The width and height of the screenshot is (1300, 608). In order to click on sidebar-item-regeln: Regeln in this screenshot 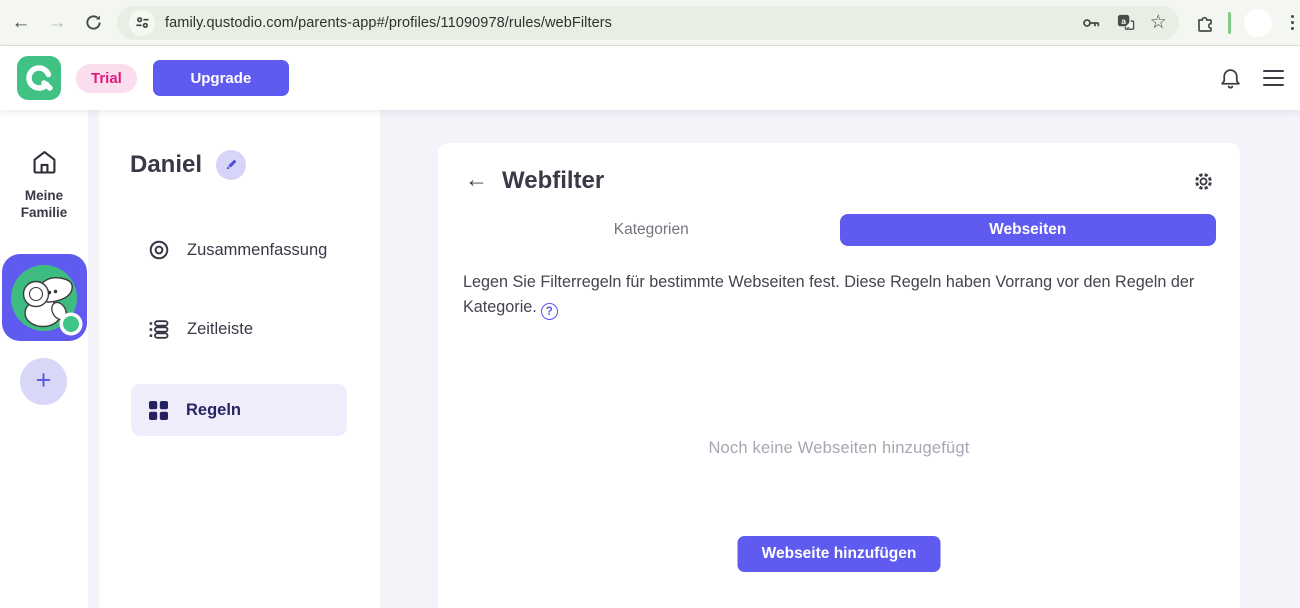, I will do `click(239, 410)`.